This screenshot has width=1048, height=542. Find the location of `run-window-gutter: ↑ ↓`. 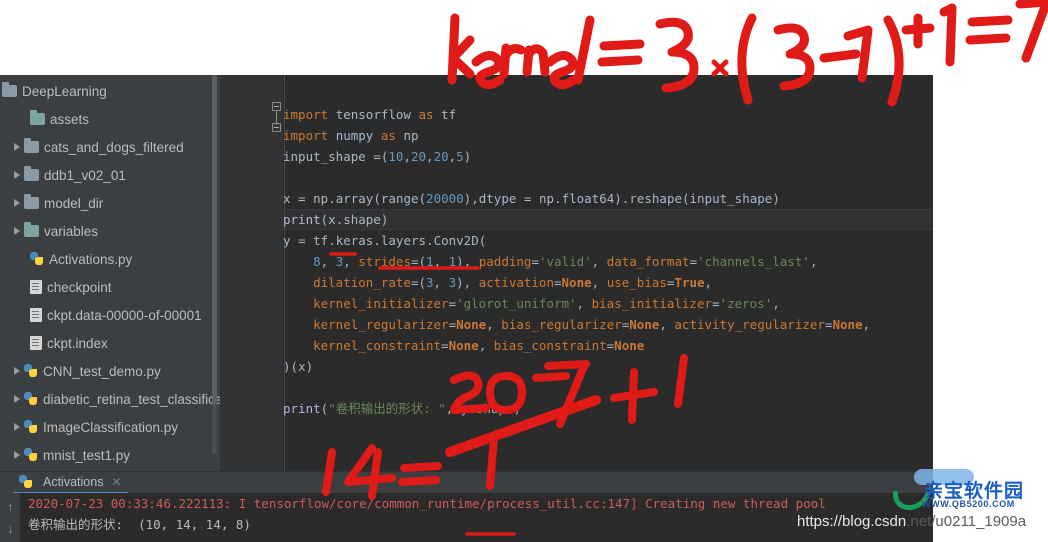

run-window-gutter: ↑ ↓ is located at coordinates (10, 517).